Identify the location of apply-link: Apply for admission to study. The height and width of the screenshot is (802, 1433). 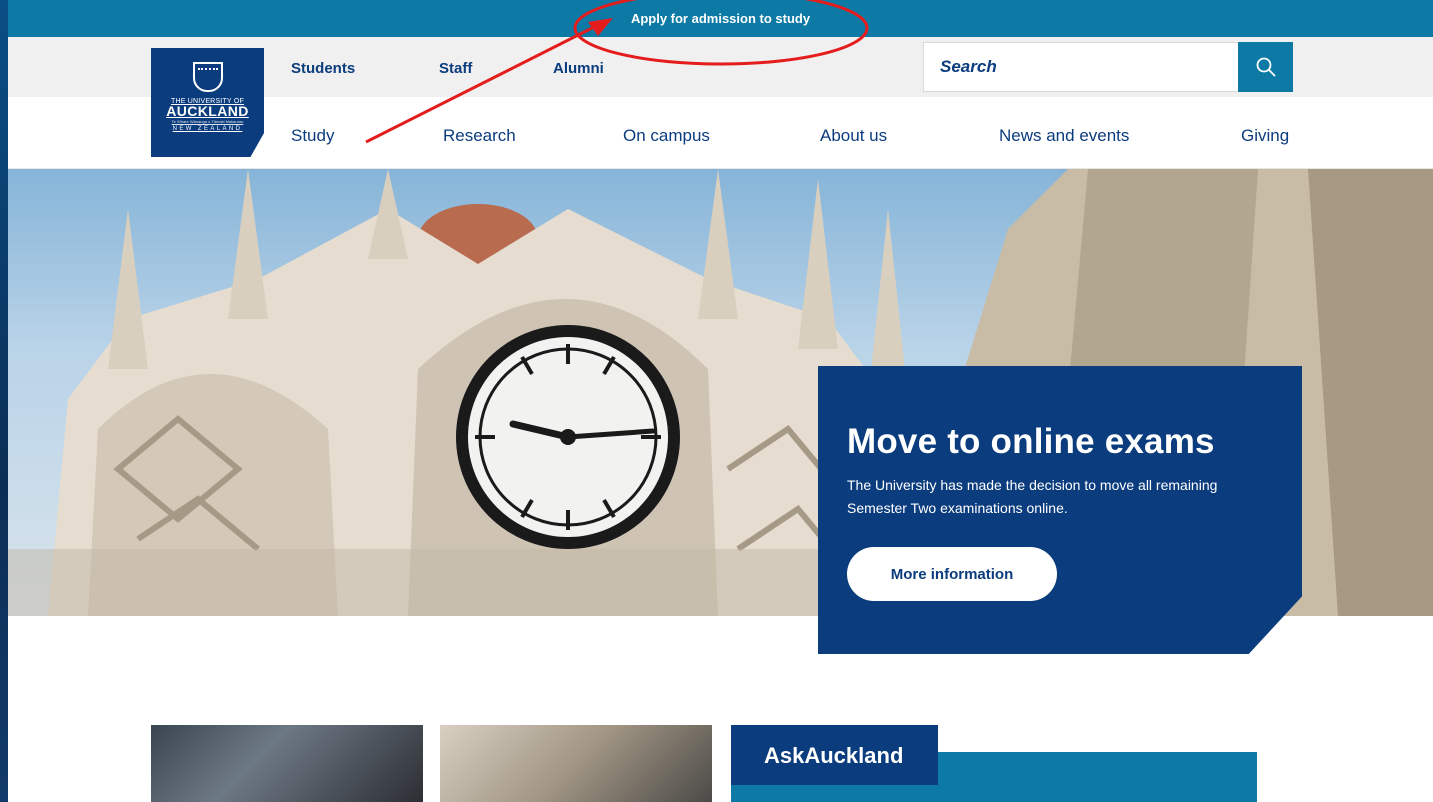
(720, 18).